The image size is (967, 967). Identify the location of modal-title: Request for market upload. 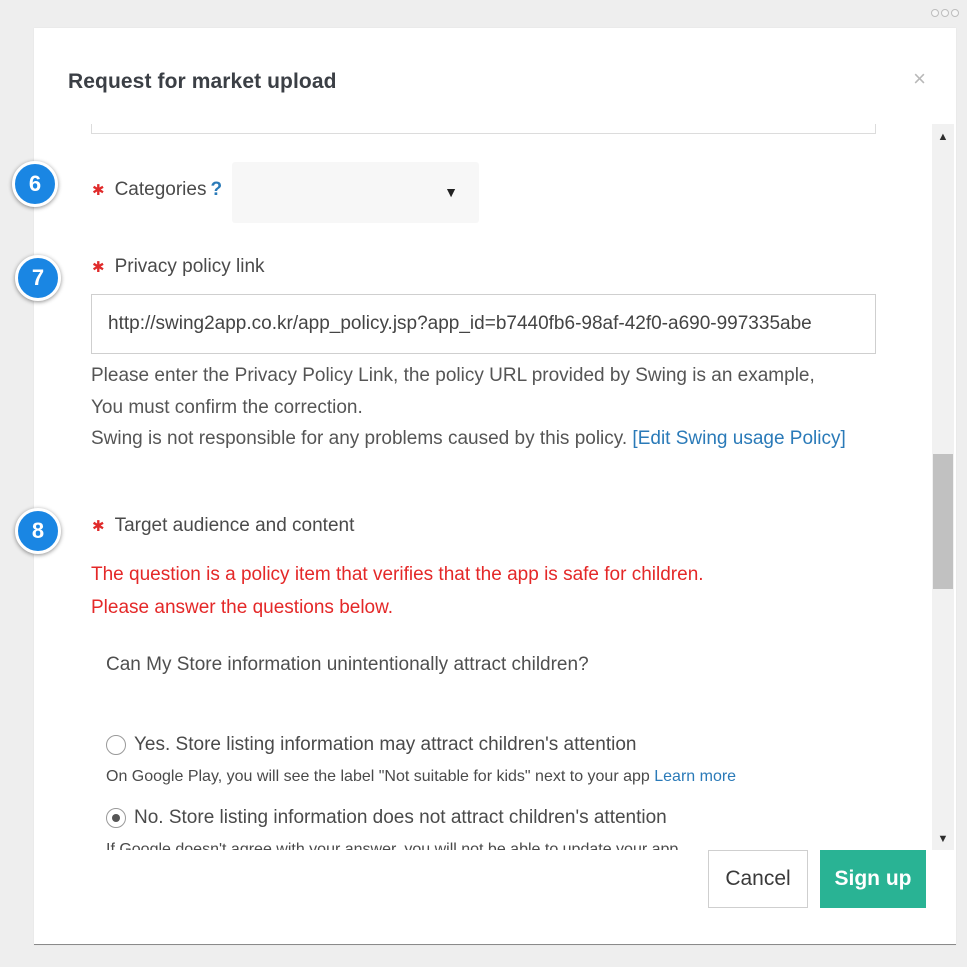
(202, 81).